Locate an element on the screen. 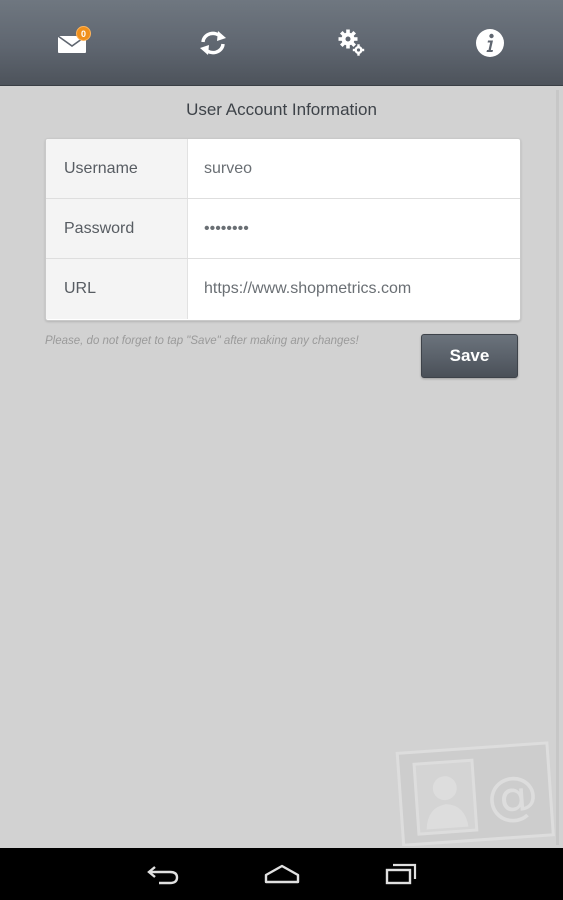  url-field is located at coordinates (354, 289).